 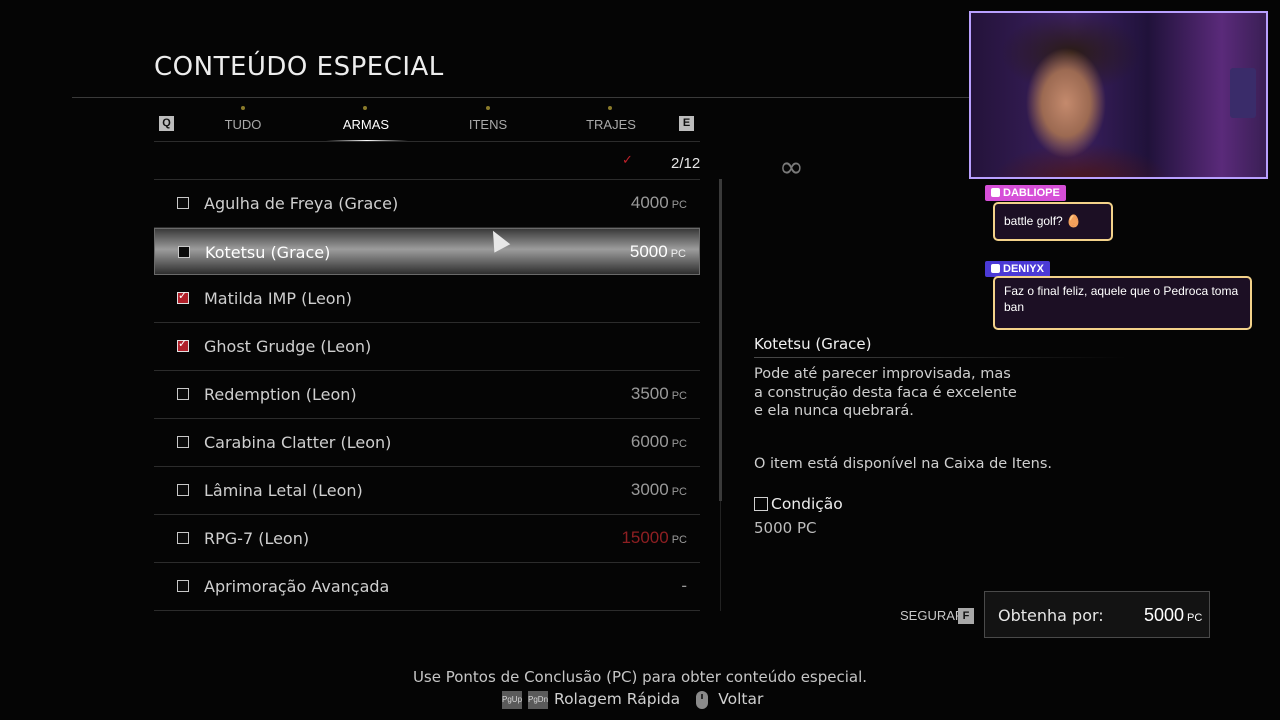 What do you see at coordinates (813, 344) in the screenshot?
I see `detail-title: Kotetsu (Grace)` at bounding box center [813, 344].